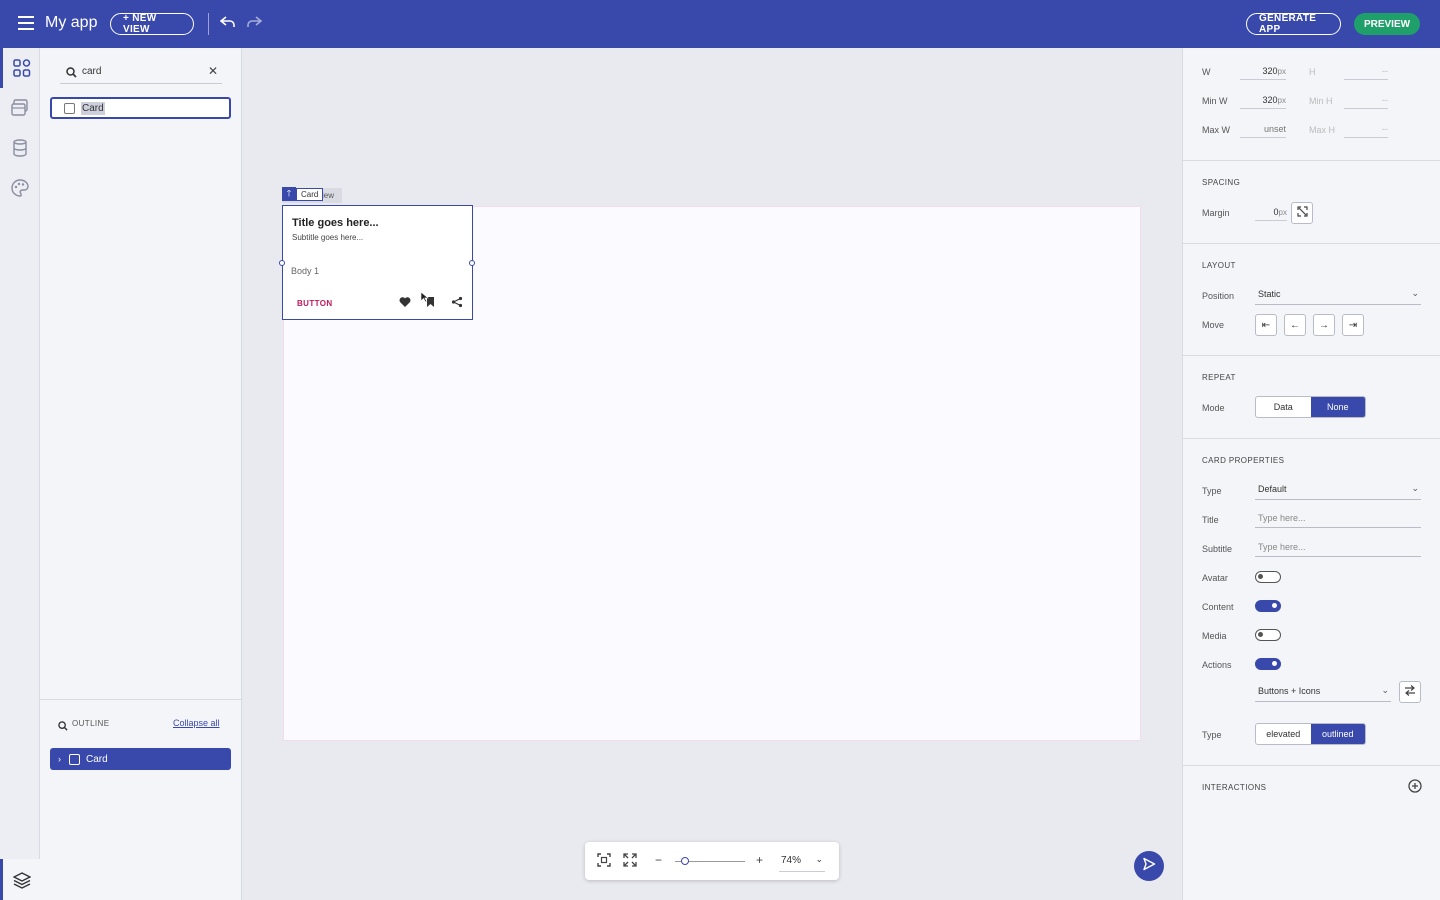 The image size is (1440, 900). Describe the element at coordinates (1263, 130) in the screenshot. I see `max-width-input: unset` at that location.